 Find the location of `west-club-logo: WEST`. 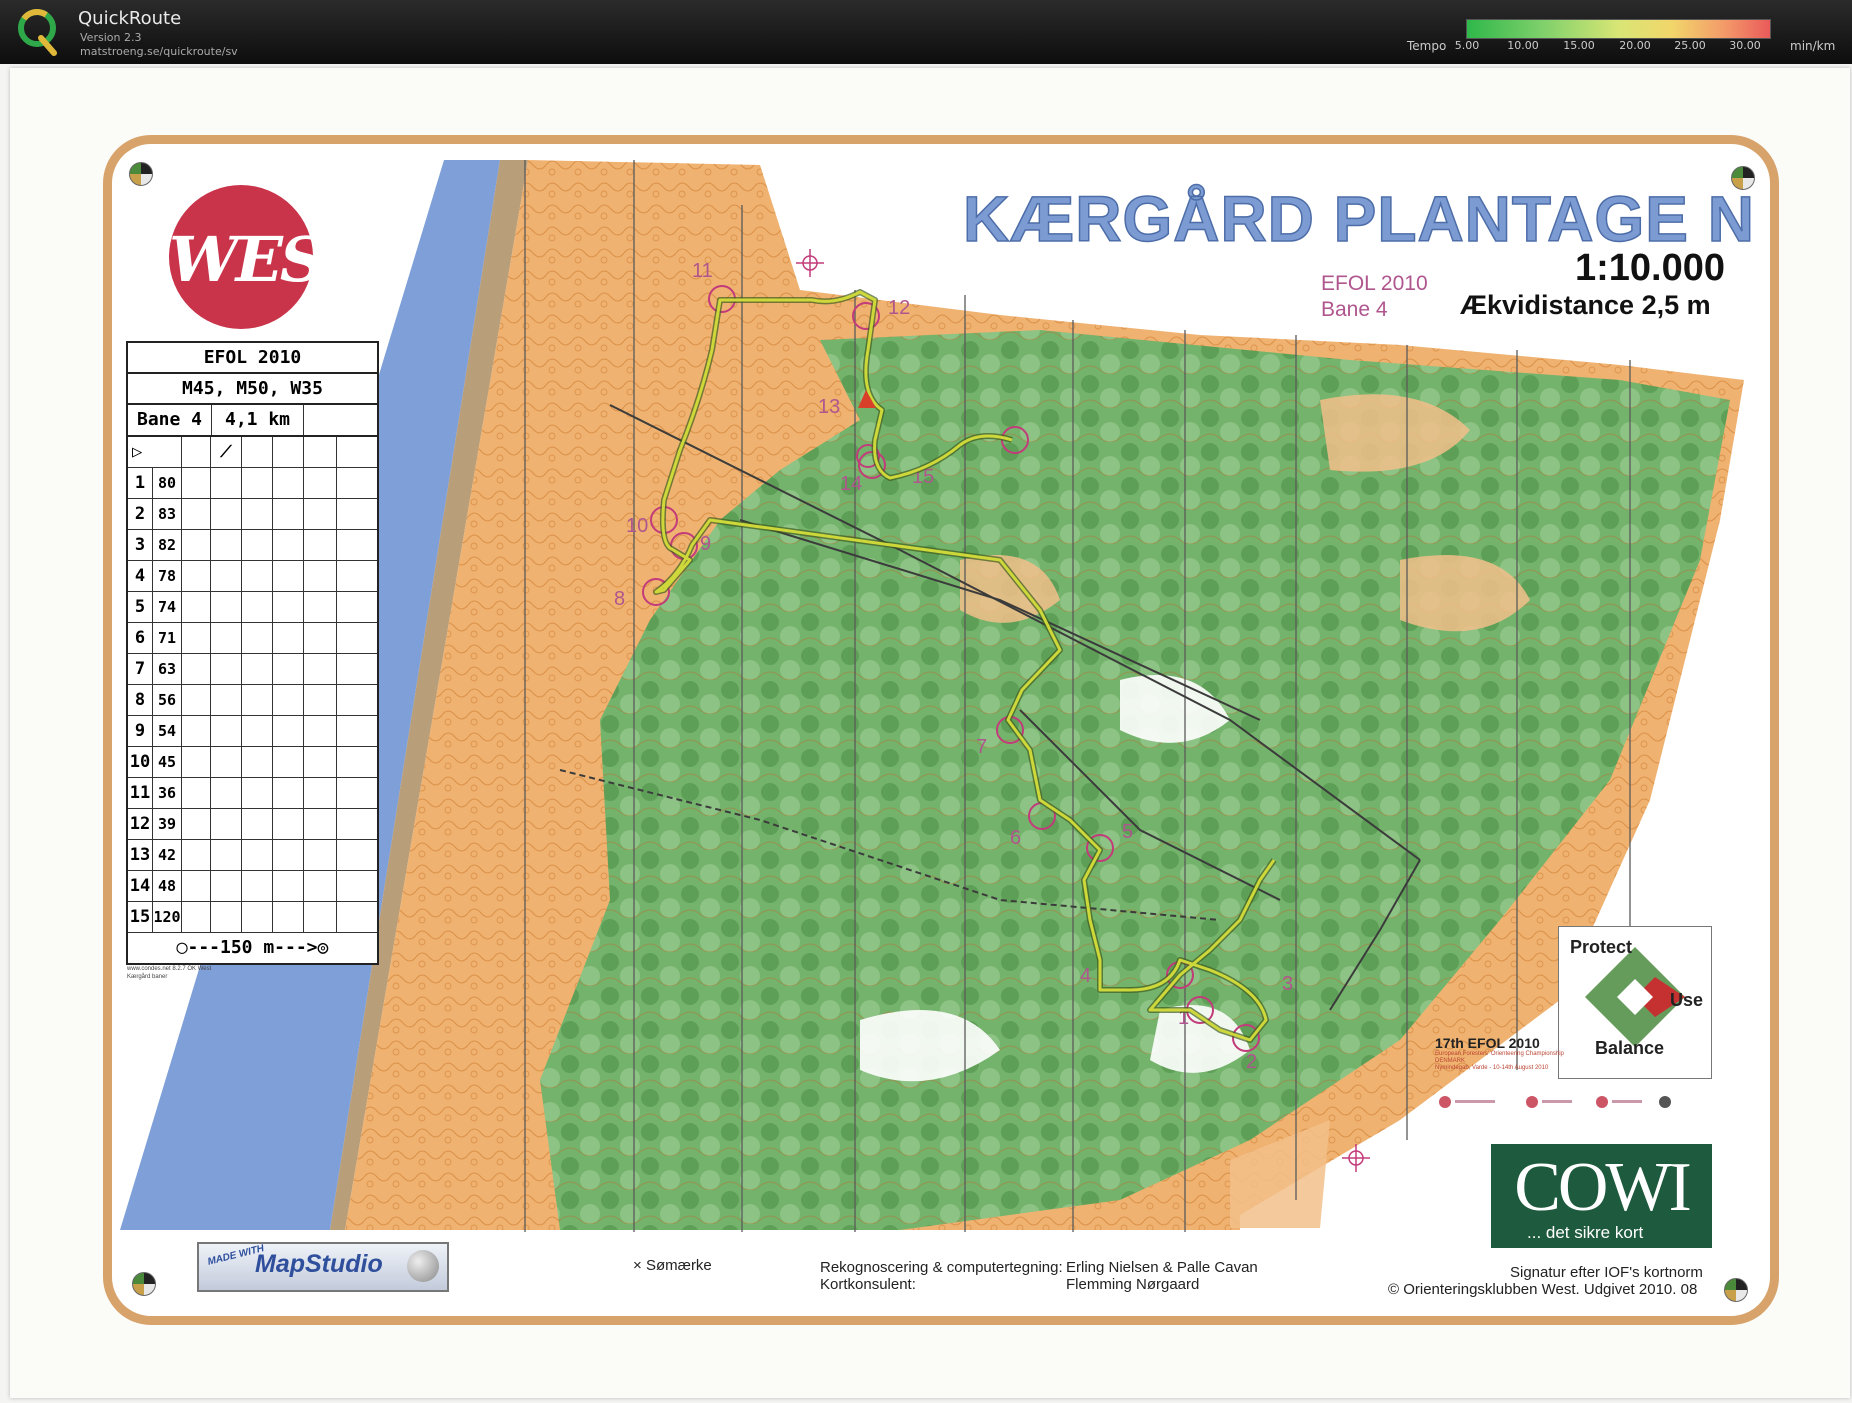

west-club-logo: WEST is located at coordinates (268, 257).